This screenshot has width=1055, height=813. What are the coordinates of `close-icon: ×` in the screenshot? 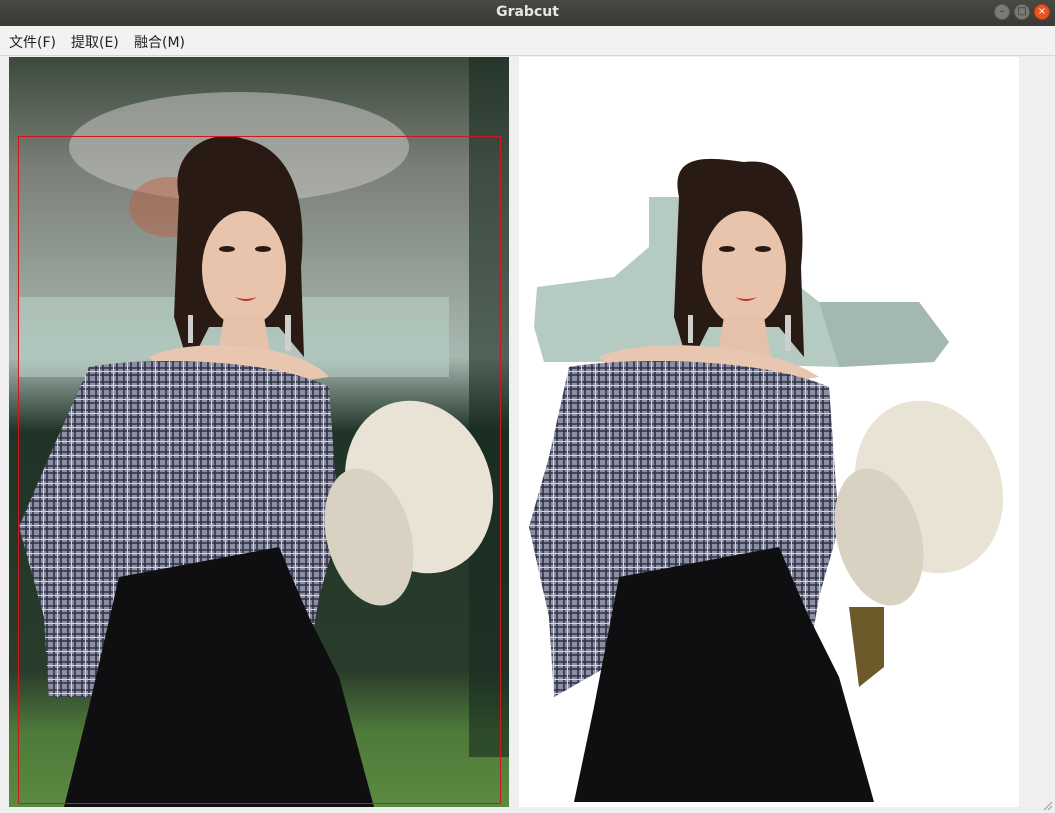 It's located at (1042, 11).